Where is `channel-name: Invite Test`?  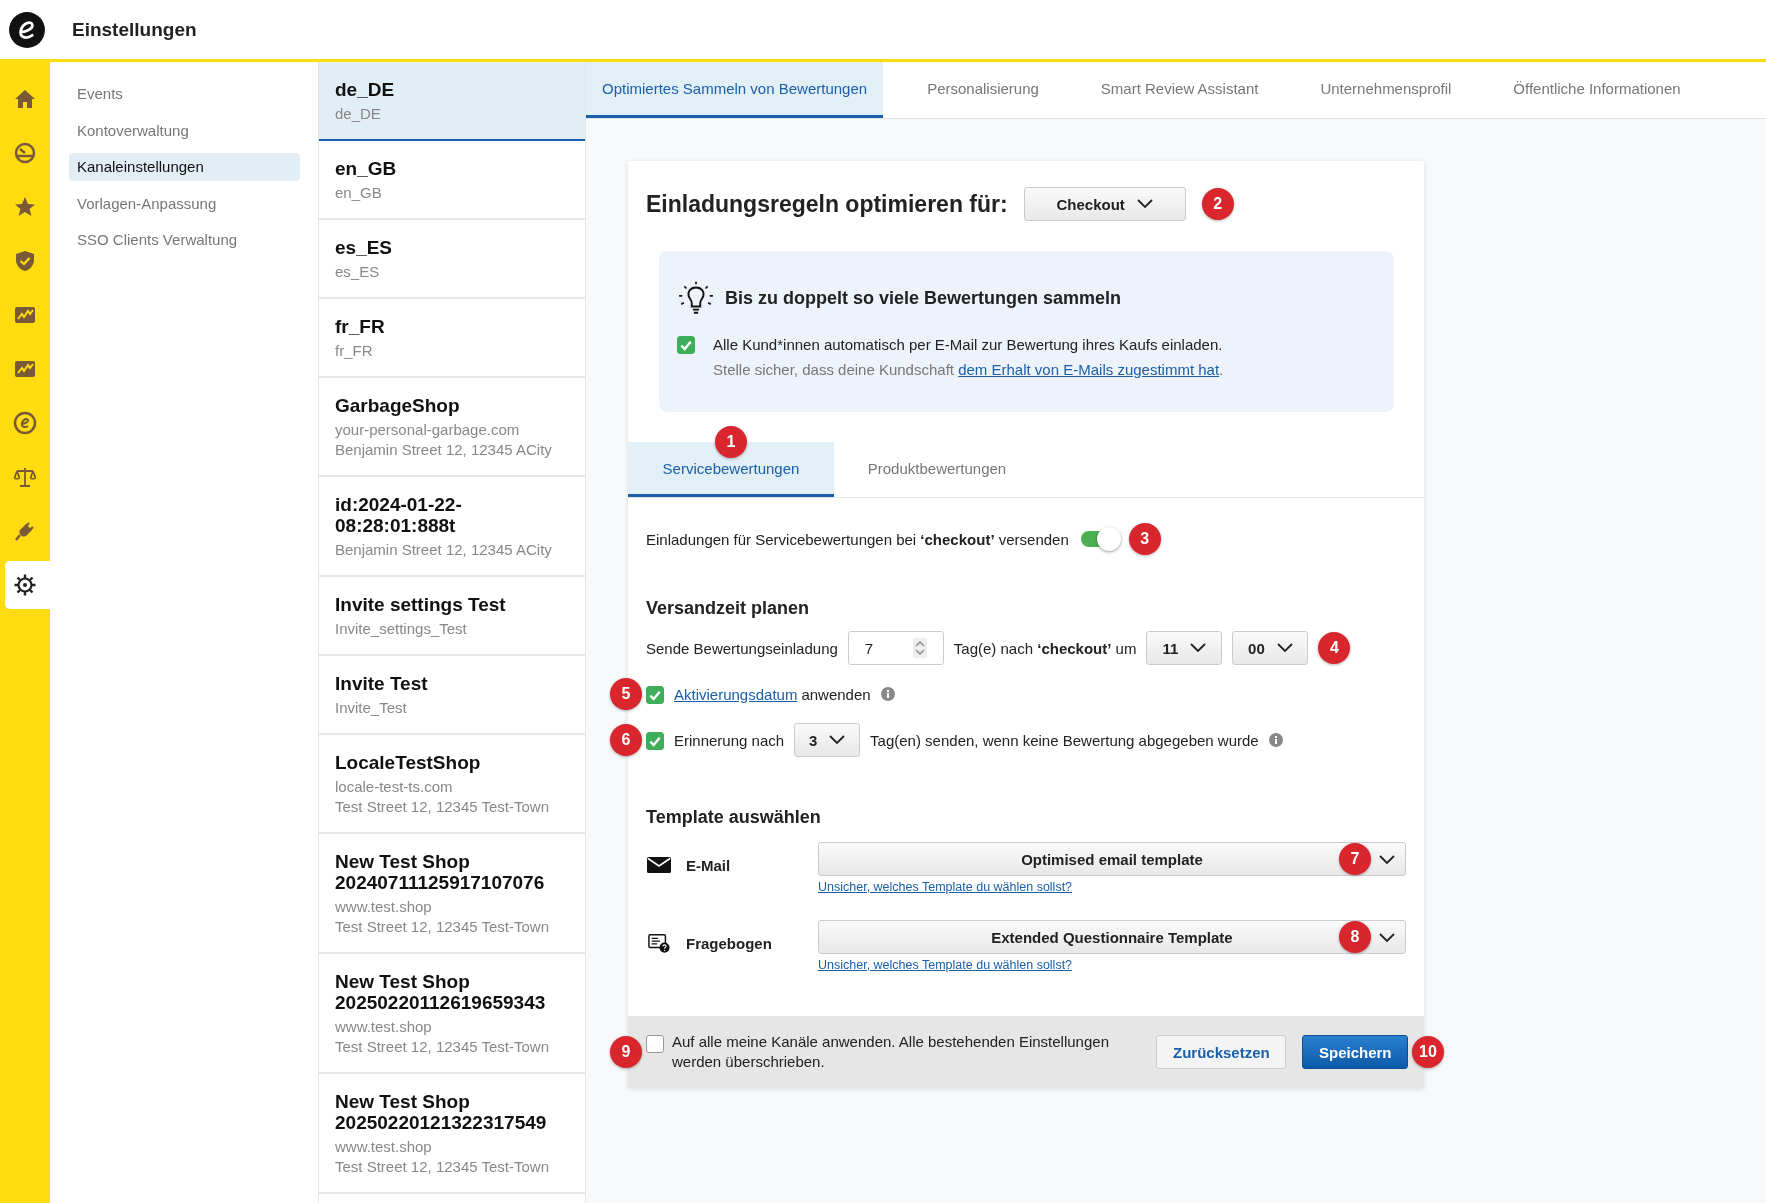
channel-name: Invite Test is located at coordinates (382, 683).